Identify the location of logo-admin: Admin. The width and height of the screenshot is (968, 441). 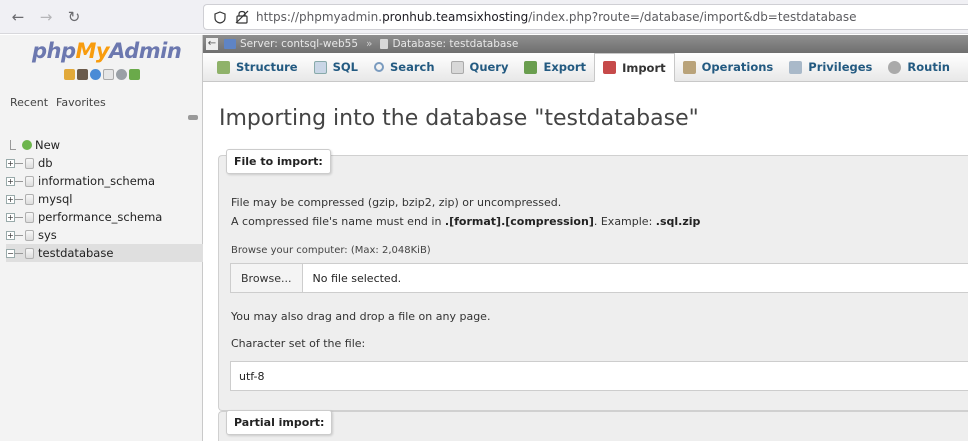
(145, 51).